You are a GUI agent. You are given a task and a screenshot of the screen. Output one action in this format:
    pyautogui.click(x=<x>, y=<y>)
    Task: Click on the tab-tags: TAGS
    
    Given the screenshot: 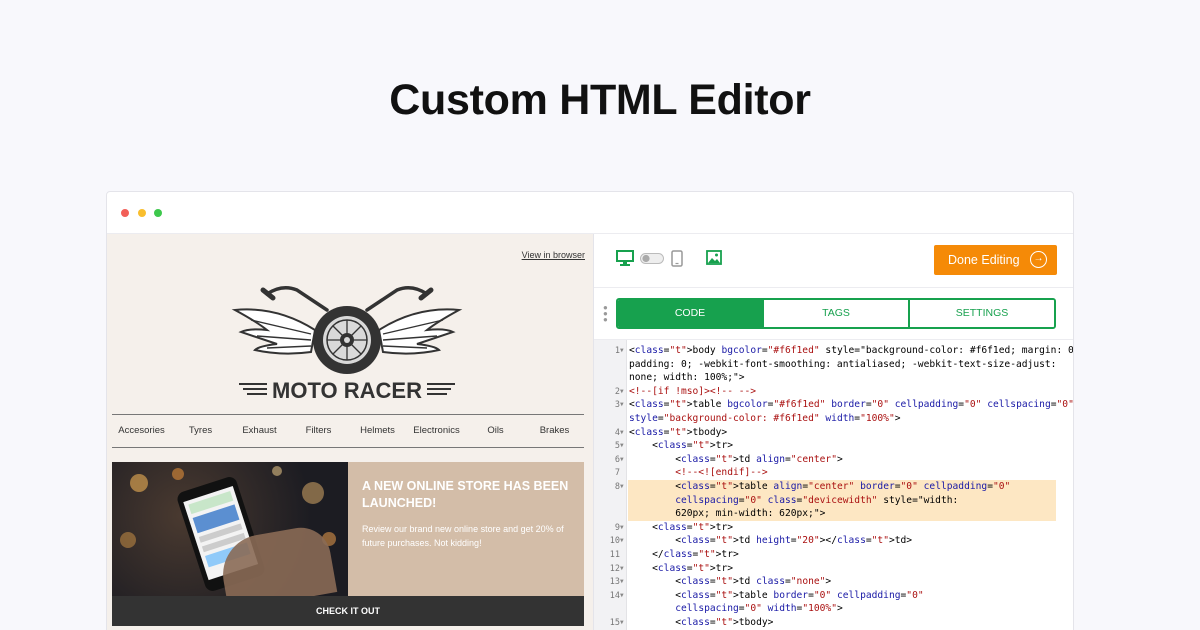 What is the action you would take?
    pyautogui.click(x=835, y=313)
    